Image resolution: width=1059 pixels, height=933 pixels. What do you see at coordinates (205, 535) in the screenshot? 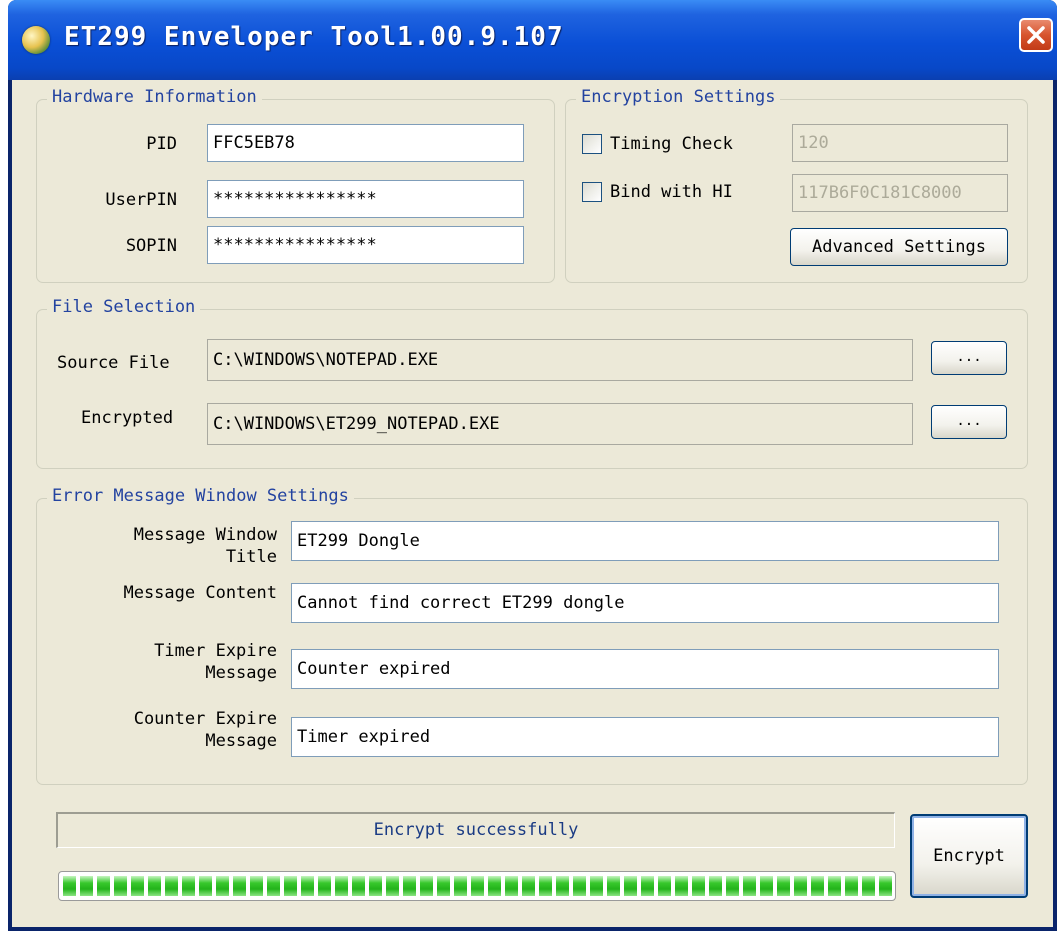
I see `message-window-title-label-line1: Message Window` at bounding box center [205, 535].